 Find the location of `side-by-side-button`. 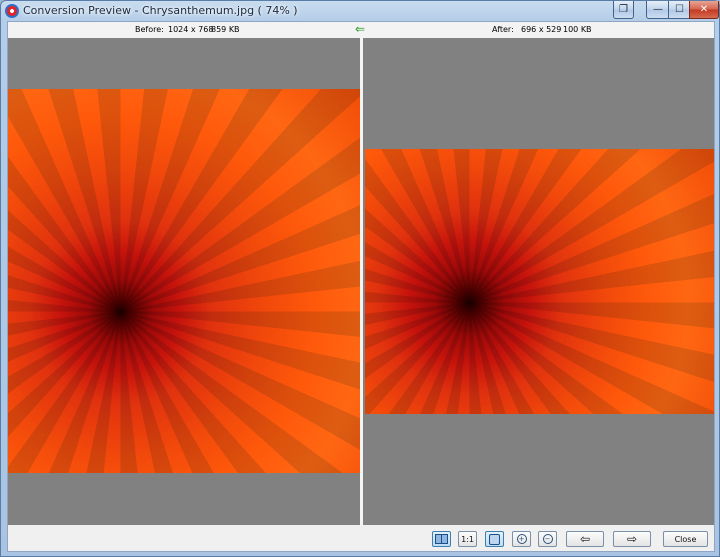

side-by-side-button is located at coordinates (441, 539).